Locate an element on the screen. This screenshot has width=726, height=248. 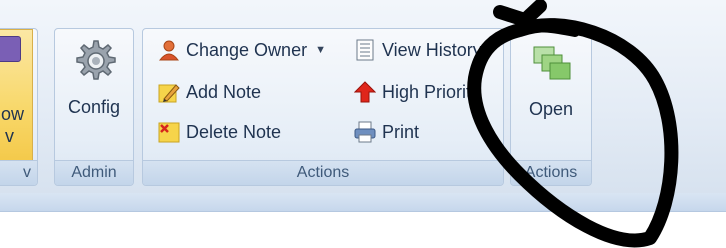
user-icon is located at coordinates (169, 50).